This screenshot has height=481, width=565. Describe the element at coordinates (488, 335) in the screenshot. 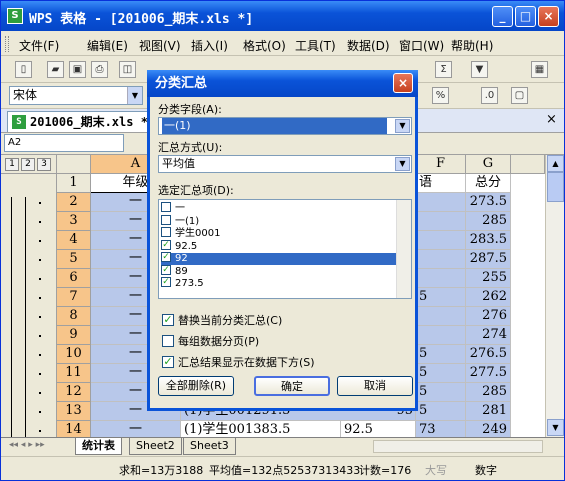

I see `cell-g: 274` at that location.